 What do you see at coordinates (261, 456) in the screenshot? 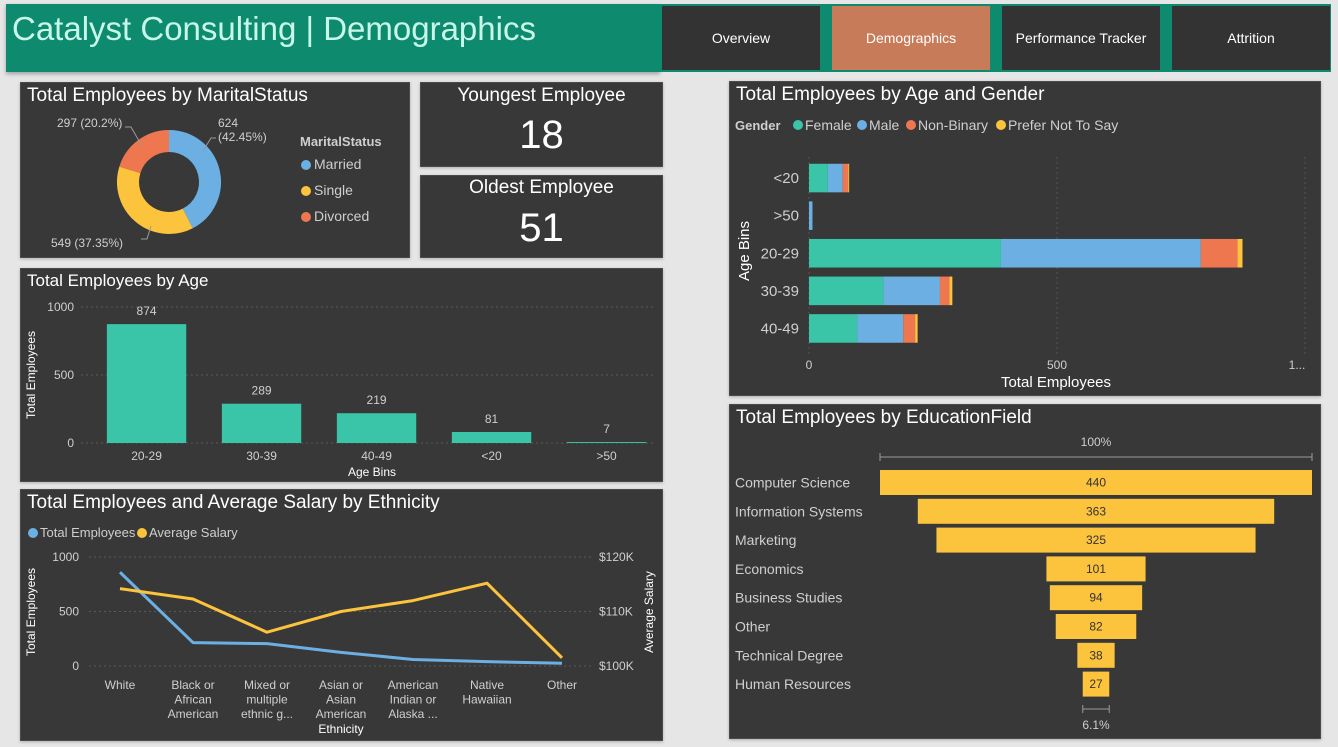
I see `x-tick-label: 30-39` at bounding box center [261, 456].